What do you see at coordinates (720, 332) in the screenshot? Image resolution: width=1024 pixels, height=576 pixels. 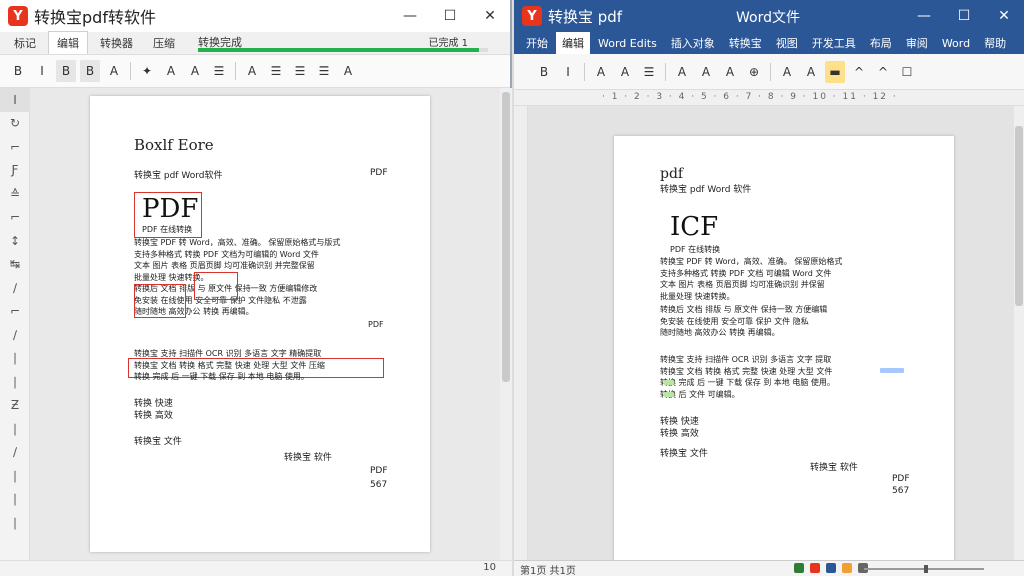 I see `doc-text-line: 随时随地 高效办公 转换 再编辑。` at bounding box center [720, 332].